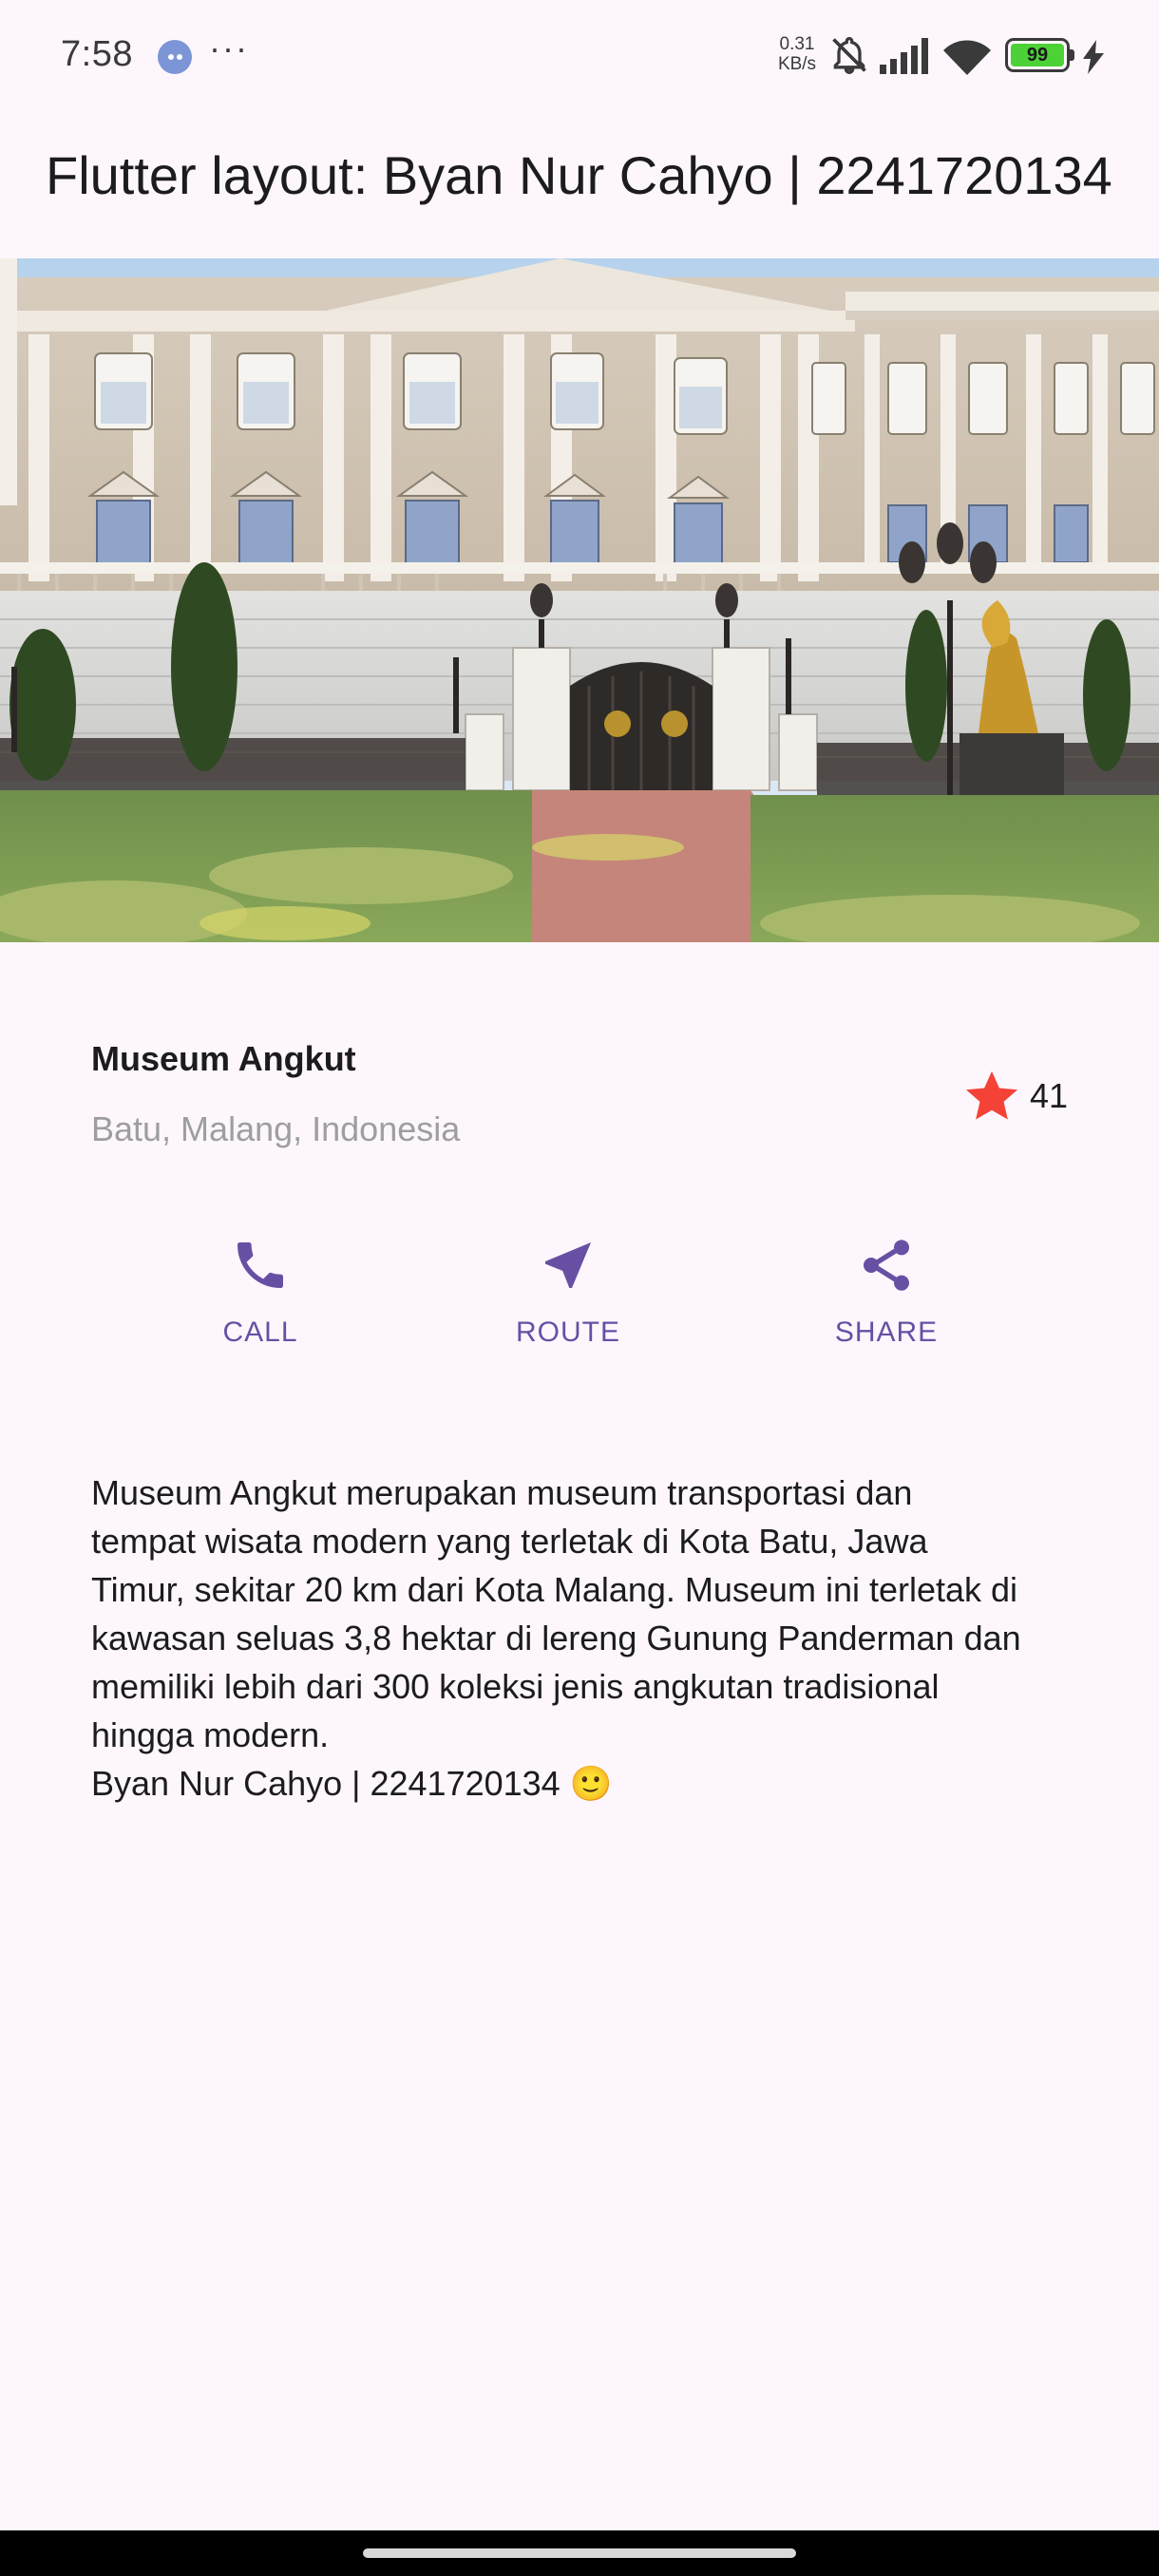 This screenshot has width=1159, height=2576. What do you see at coordinates (260, 1332) in the screenshot?
I see `call-button-label: CALL` at bounding box center [260, 1332].